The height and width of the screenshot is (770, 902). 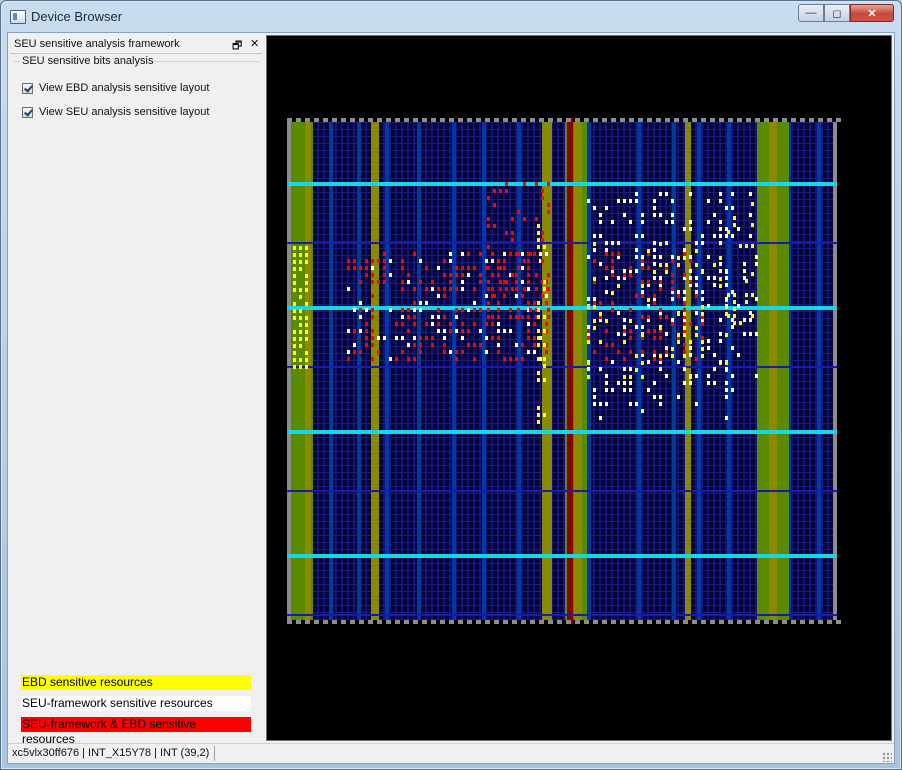 What do you see at coordinates (887, 757) in the screenshot?
I see `resize-grip` at bounding box center [887, 757].